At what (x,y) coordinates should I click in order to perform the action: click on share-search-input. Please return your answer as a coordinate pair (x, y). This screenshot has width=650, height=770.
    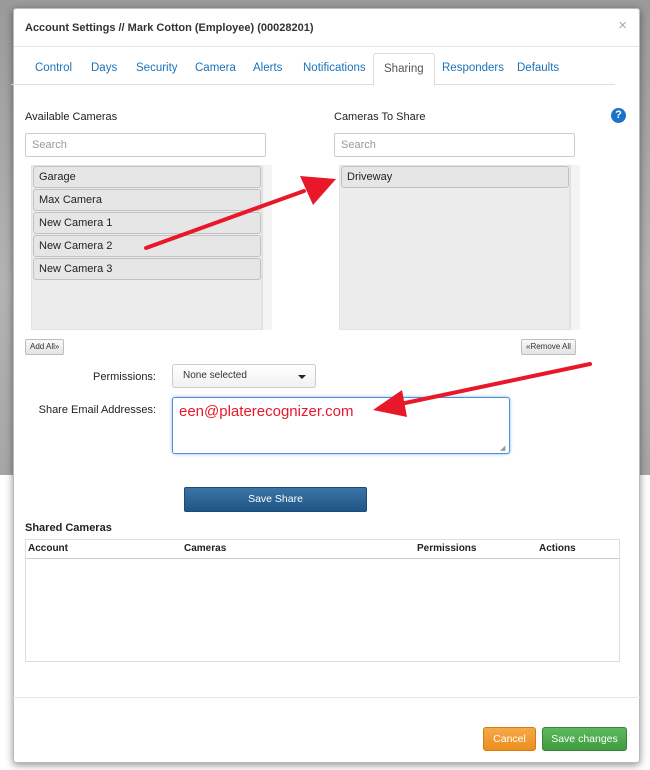
    Looking at the image, I should click on (454, 145).